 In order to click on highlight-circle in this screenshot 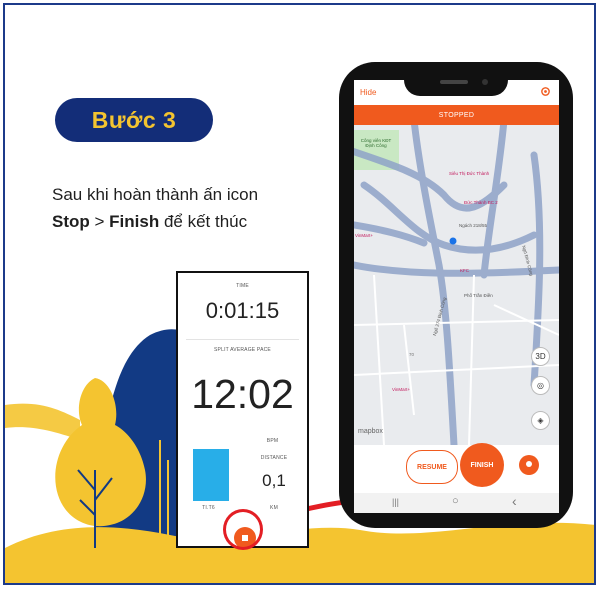, I will do `click(243, 529)`.